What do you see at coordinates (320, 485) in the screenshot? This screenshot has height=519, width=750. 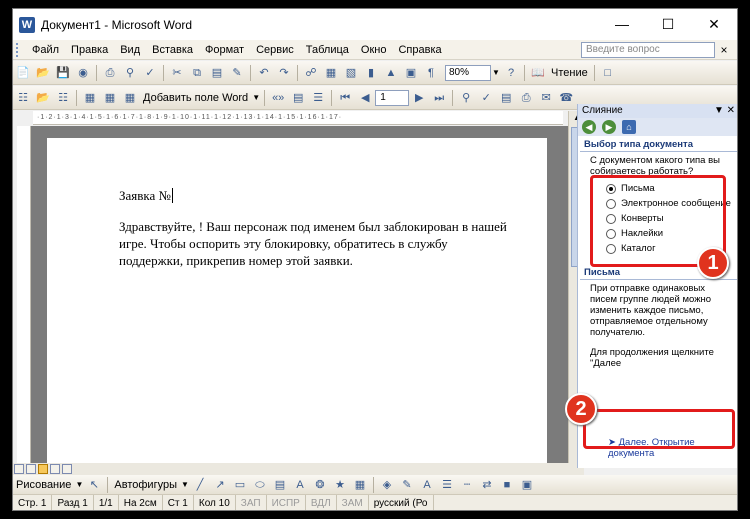 I see `diagram-icon: ❂` at bounding box center [320, 485].